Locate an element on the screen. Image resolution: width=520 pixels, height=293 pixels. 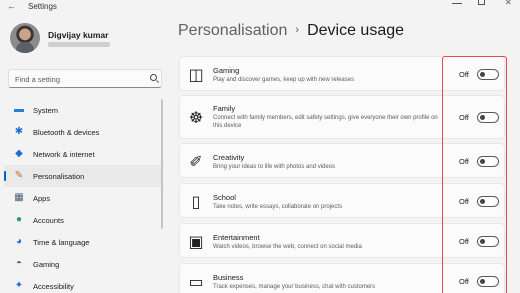
pencil-icon: ✎ is located at coordinates (19, 175).